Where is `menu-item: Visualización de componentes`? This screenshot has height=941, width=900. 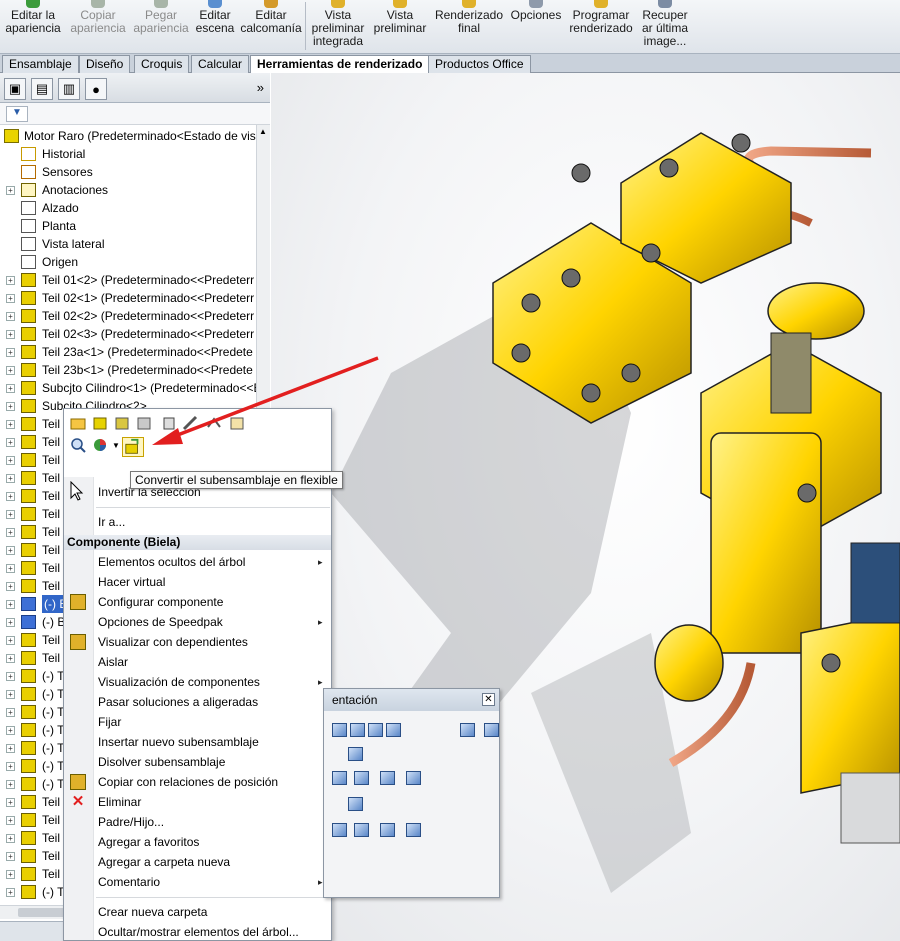 menu-item: Visualización de componentes is located at coordinates (210, 682).